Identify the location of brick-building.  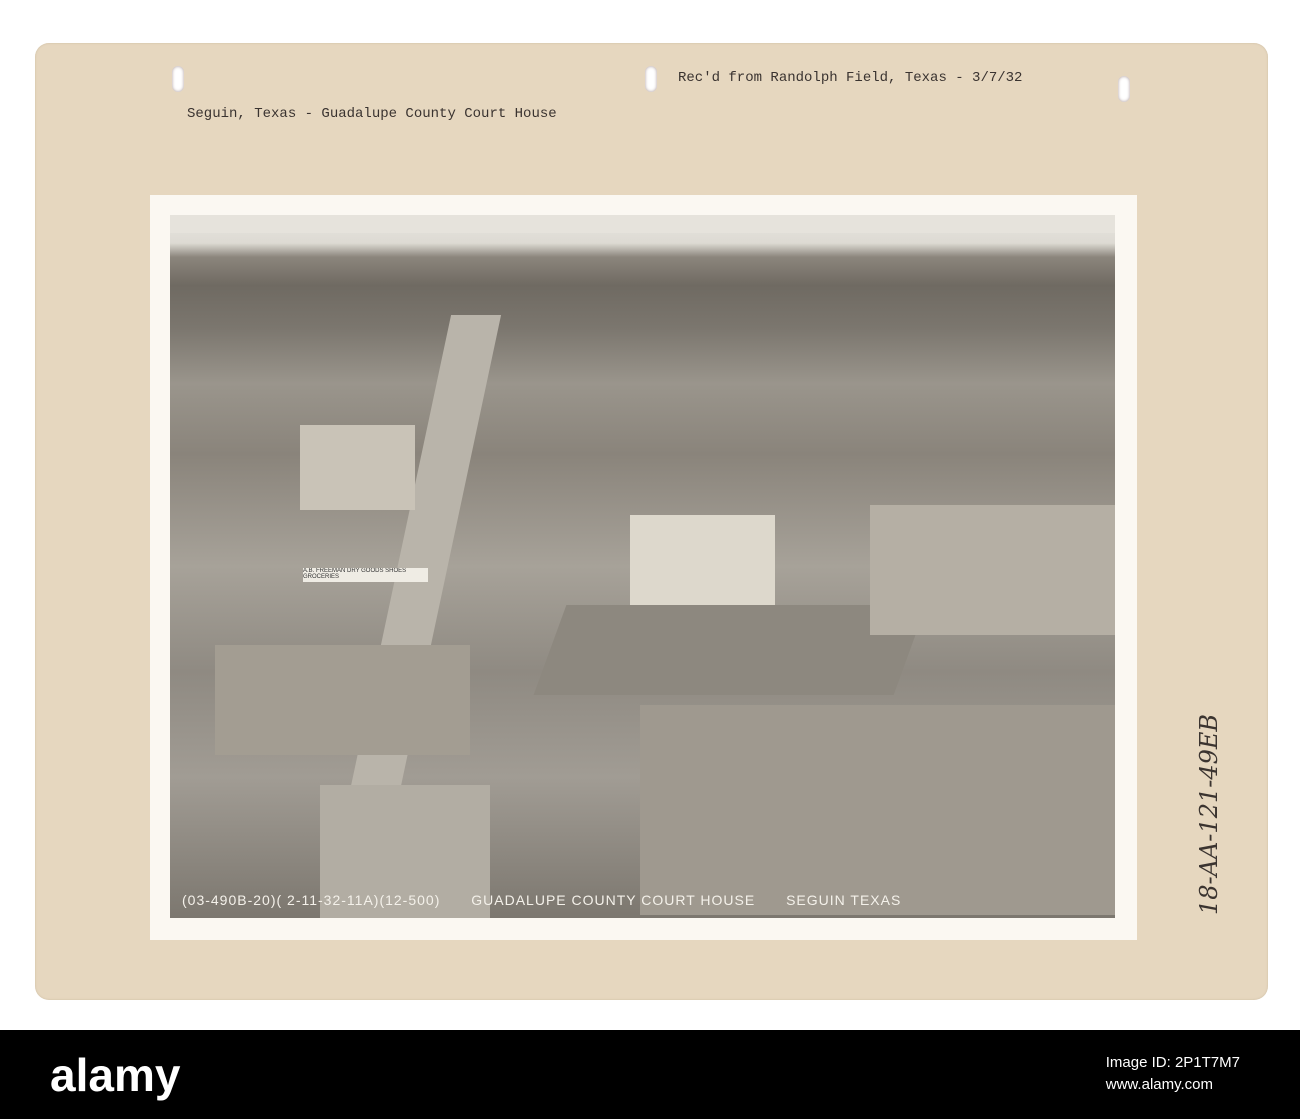
(342, 700).